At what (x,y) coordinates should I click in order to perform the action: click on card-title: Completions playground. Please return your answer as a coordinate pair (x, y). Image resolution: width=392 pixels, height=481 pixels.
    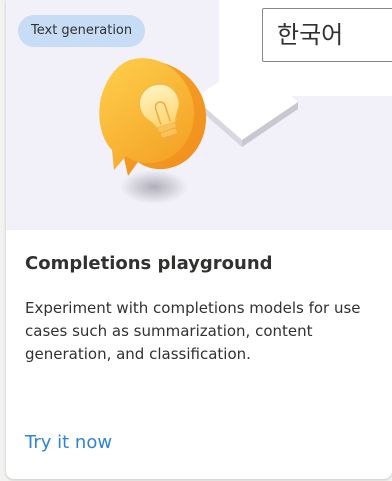
    Looking at the image, I should click on (149, 263).